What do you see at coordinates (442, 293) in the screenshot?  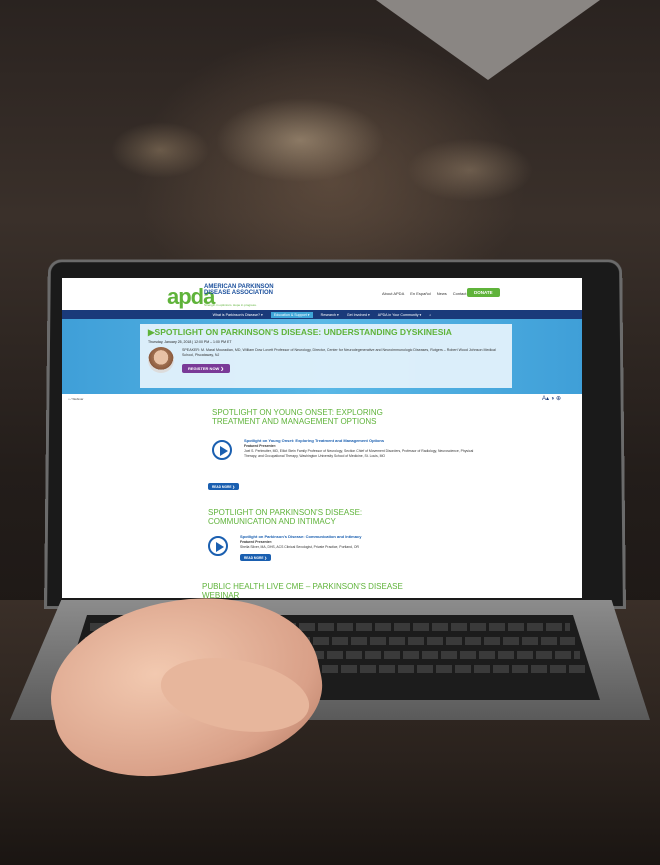 I see `top-link-news: News` at bounding box center [442, 293].